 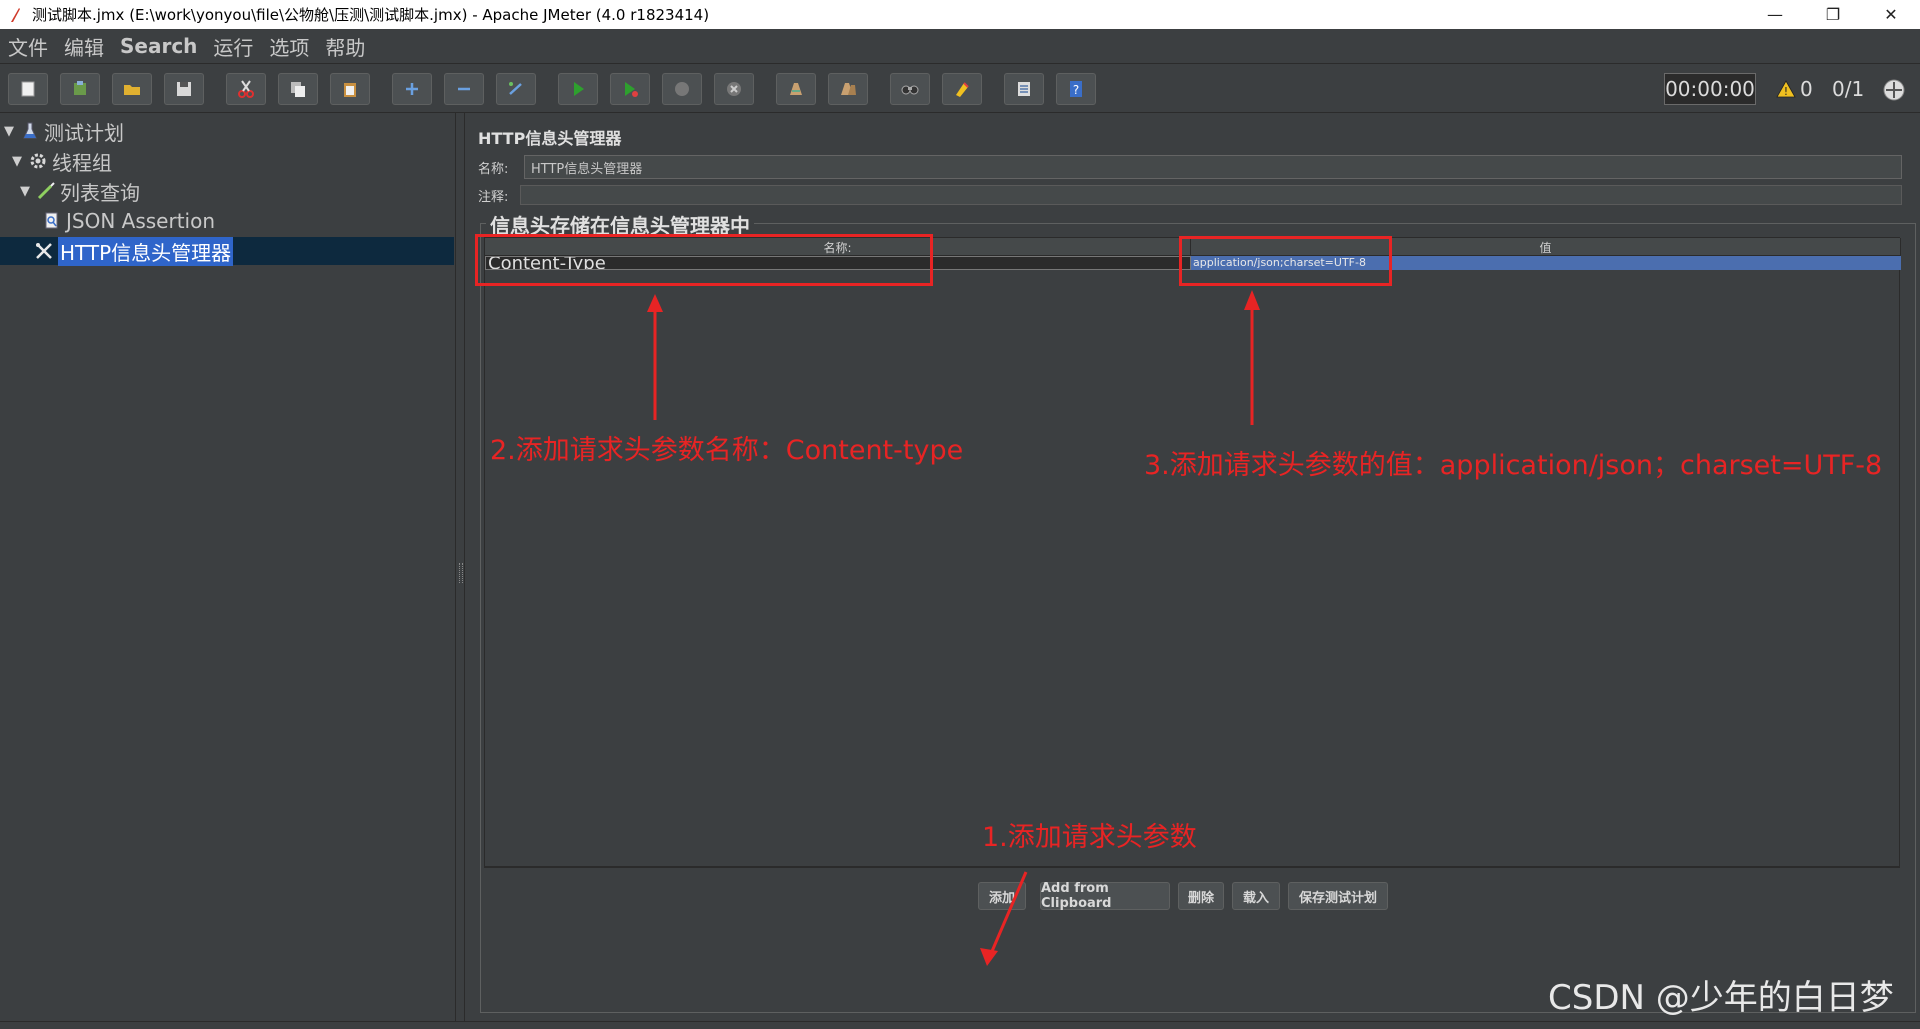 I want to click on close-button: ✕, so click(x=1891, y=14).